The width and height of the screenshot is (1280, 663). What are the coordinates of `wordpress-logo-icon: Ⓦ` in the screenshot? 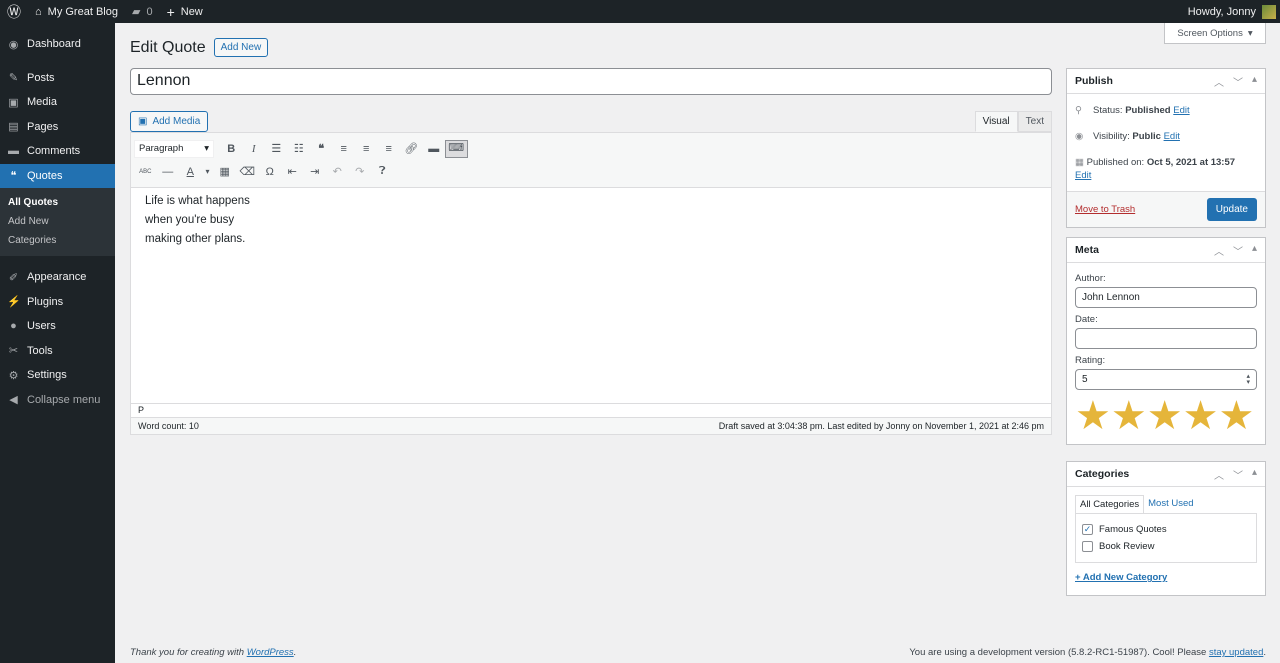 It's located at (14, 11).